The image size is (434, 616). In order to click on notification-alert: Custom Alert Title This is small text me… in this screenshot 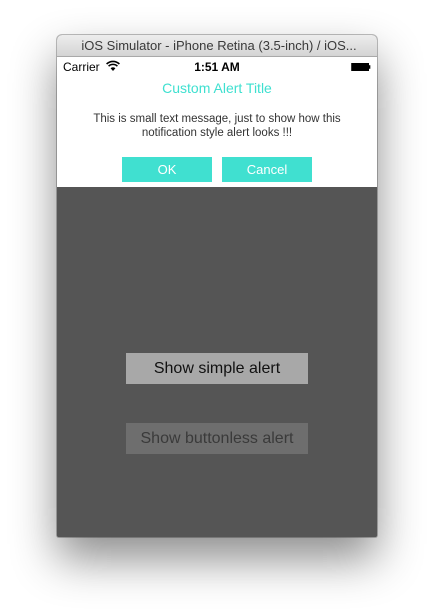, I will do `click(217, 132)`.